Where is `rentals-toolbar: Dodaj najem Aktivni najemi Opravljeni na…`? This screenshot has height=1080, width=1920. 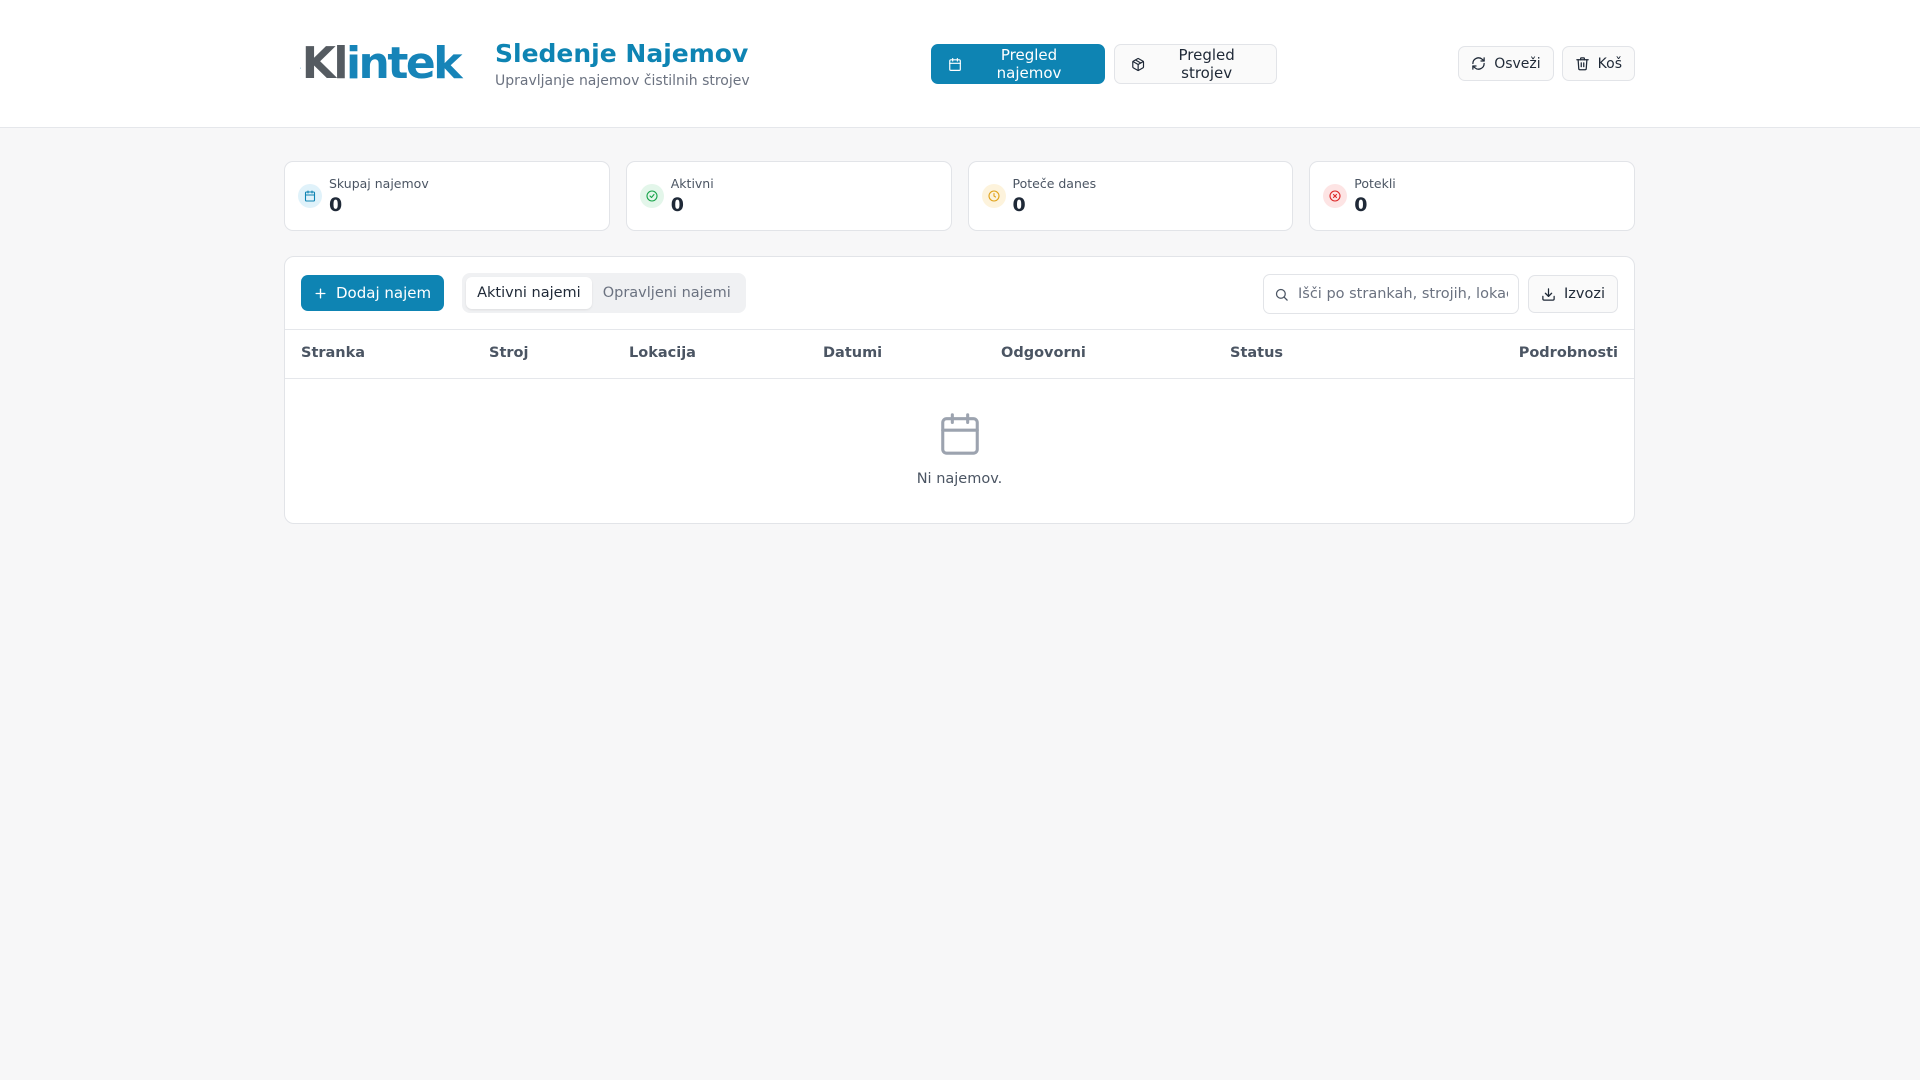
rentals-toolbar: Dodaj najem Aktivni najemi Opravljeni na… is located at coordinates (959, 293).